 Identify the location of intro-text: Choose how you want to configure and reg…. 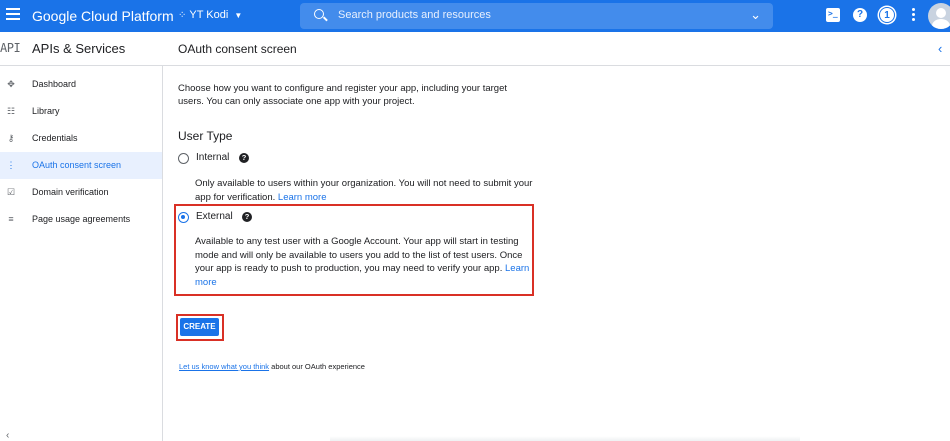
(343, 95).